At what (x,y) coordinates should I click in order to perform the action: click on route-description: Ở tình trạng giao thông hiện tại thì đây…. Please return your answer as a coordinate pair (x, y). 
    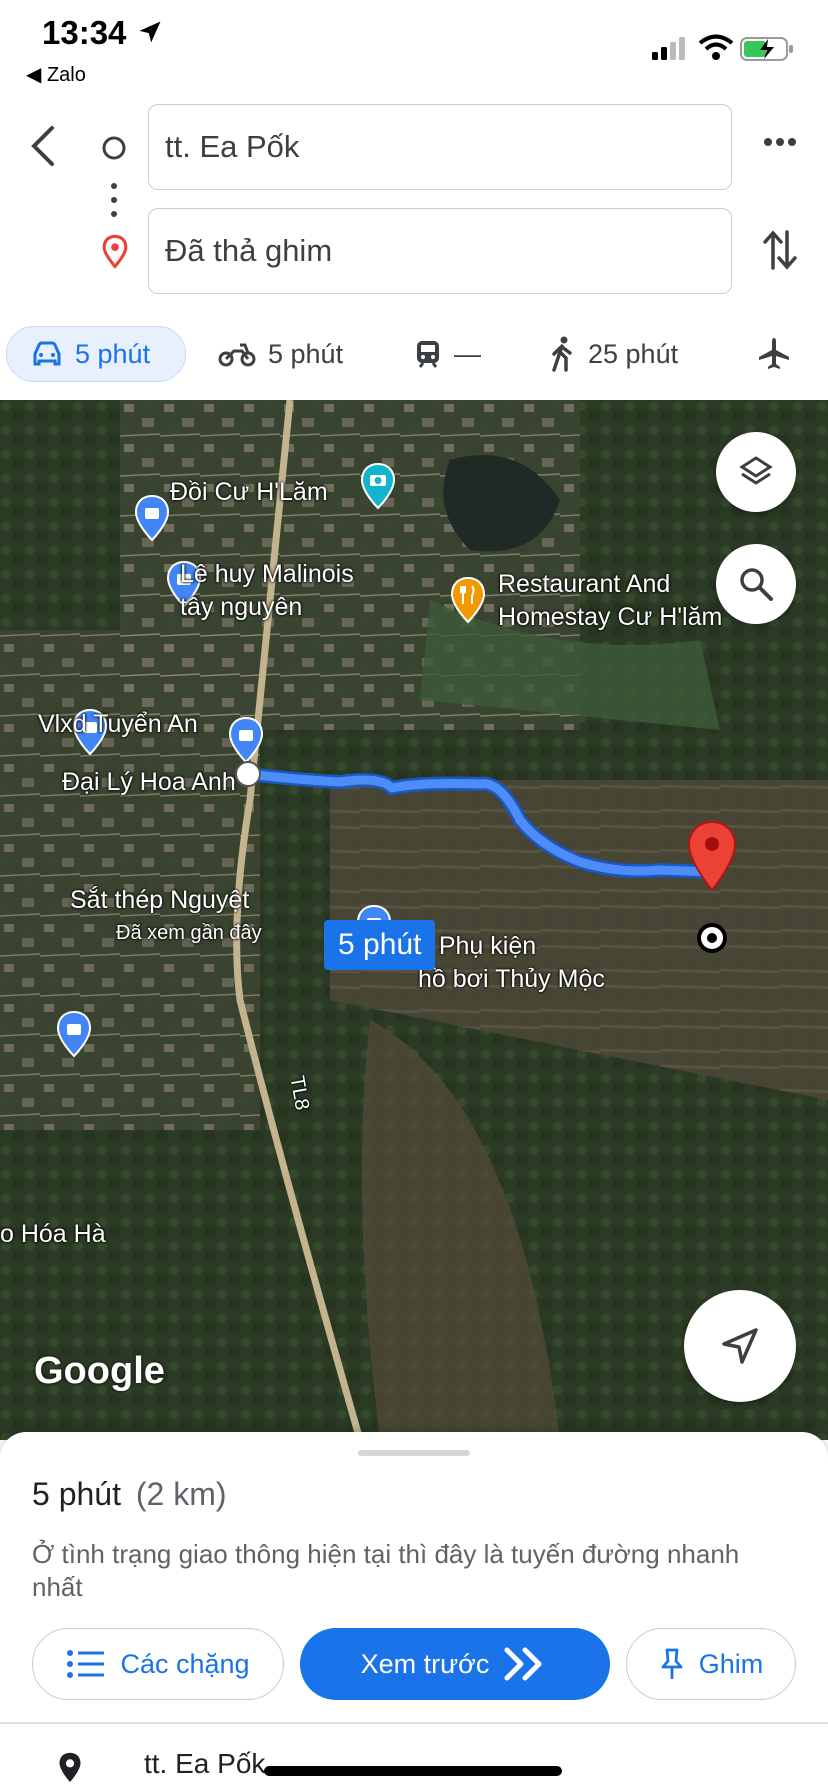
    Looking at the image, I should click on (386, 1570).